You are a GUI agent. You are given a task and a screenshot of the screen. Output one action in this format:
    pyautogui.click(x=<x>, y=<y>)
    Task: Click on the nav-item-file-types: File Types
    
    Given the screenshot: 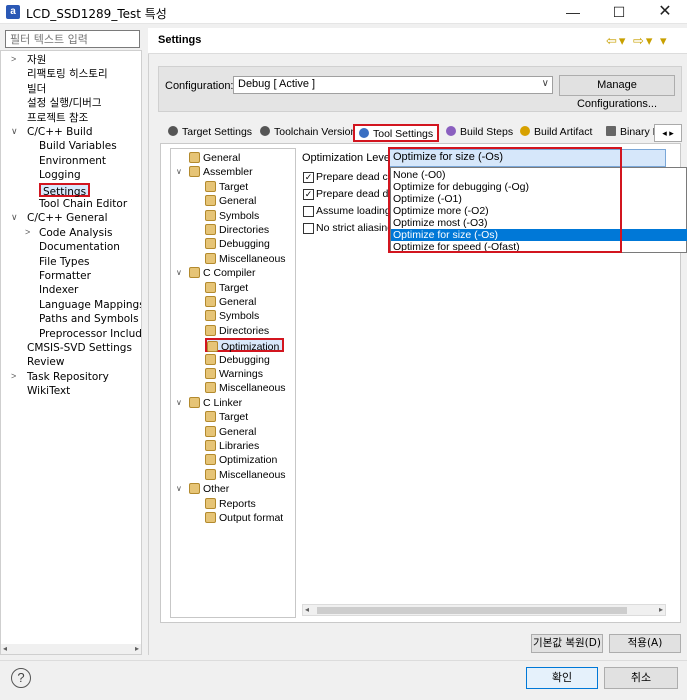 What is the action you would take?
    pyautogui.click(x=64, y=262)
    